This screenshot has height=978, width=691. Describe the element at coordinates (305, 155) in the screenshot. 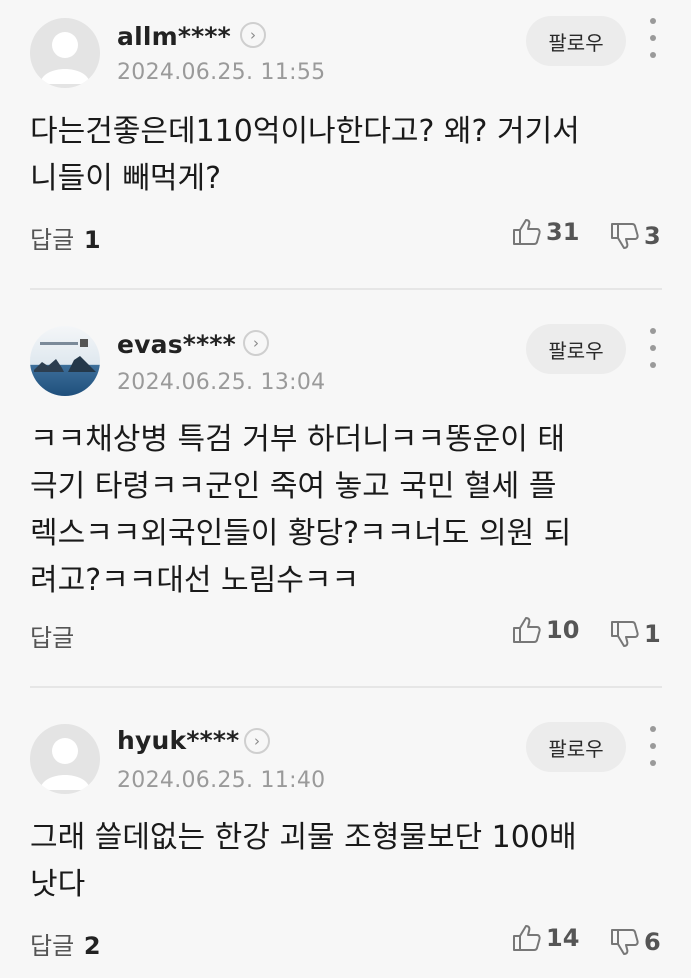

I see `comment-text: 다는건좋은데110억이나한다고? 왜? 거기서 니들이 빼먹게?` at that location.